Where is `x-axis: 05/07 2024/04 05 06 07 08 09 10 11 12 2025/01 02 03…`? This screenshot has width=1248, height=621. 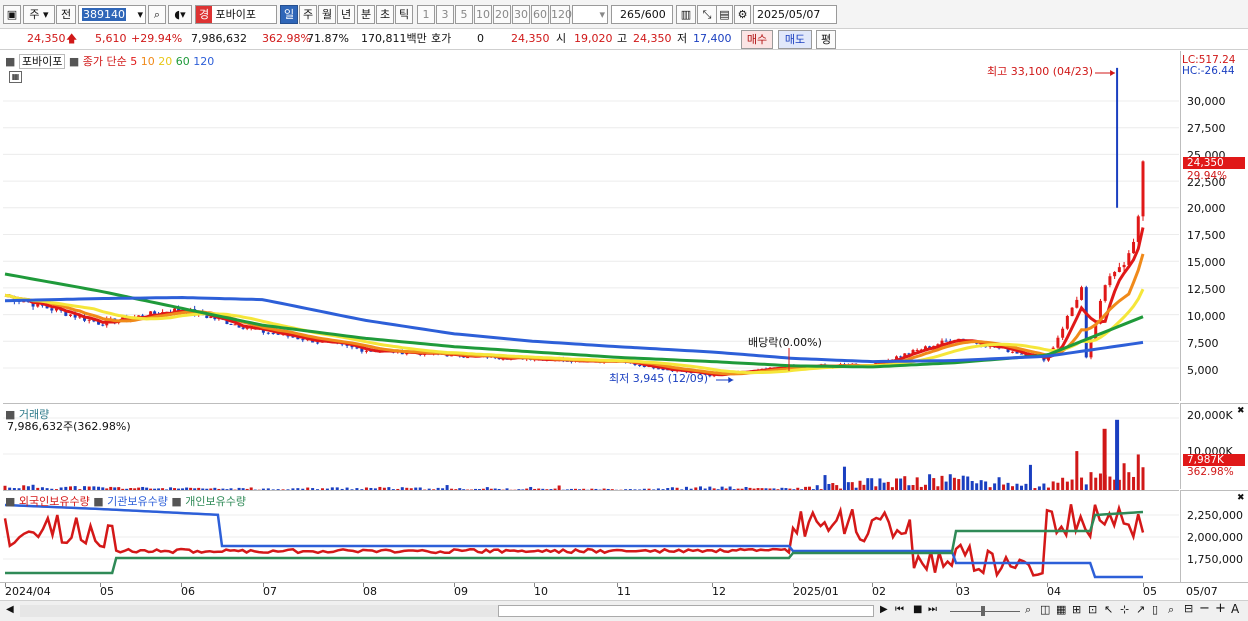 x-axis: 05/07 2024/04 05 06 07 08 09 10 11 12 2025/01 02 03… is located at coordinates (624, 591).